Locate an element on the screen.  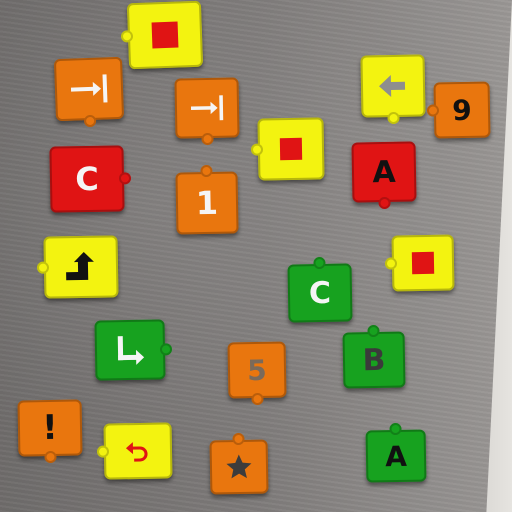
yellow-undo-tile is located at coordinates (138, 451).